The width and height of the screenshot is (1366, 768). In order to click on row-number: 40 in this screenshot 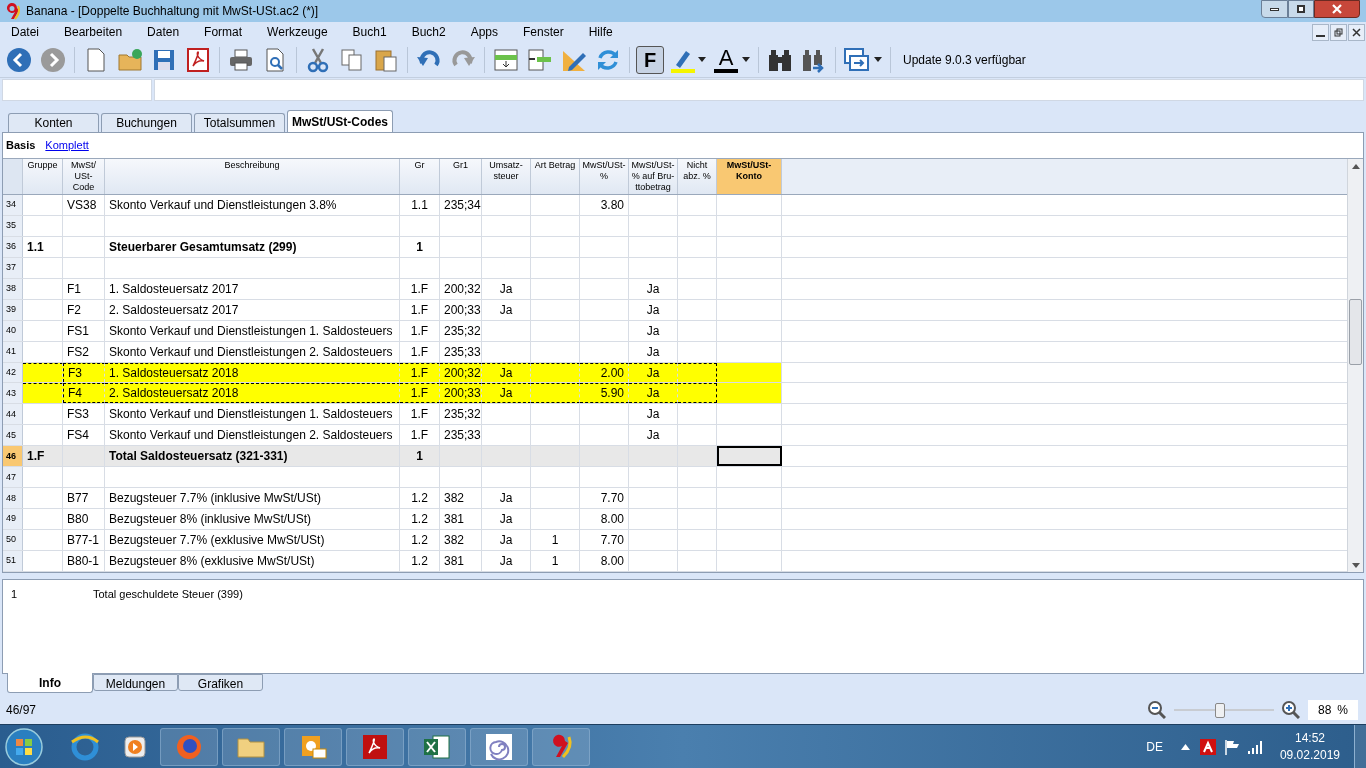, I will do `click(13, 330)`.